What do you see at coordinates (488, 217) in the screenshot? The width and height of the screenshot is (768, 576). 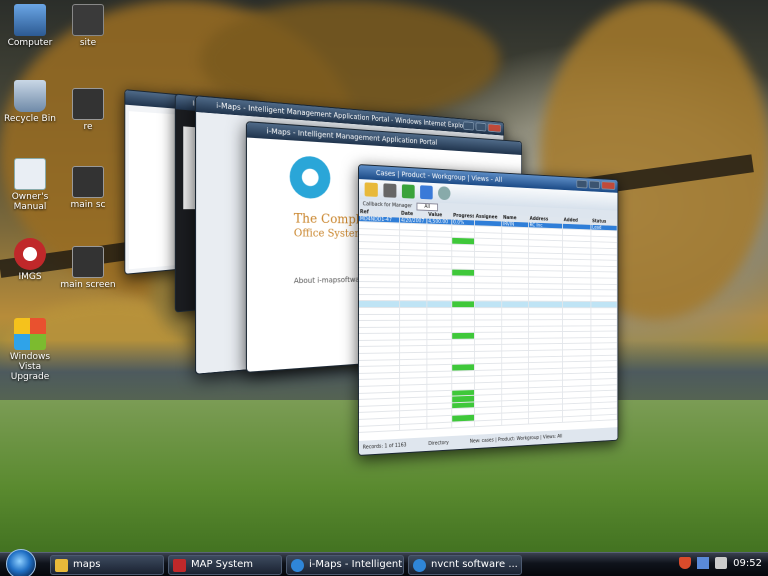 I see `column-header: Assignee` at bounding box center [488, 217].